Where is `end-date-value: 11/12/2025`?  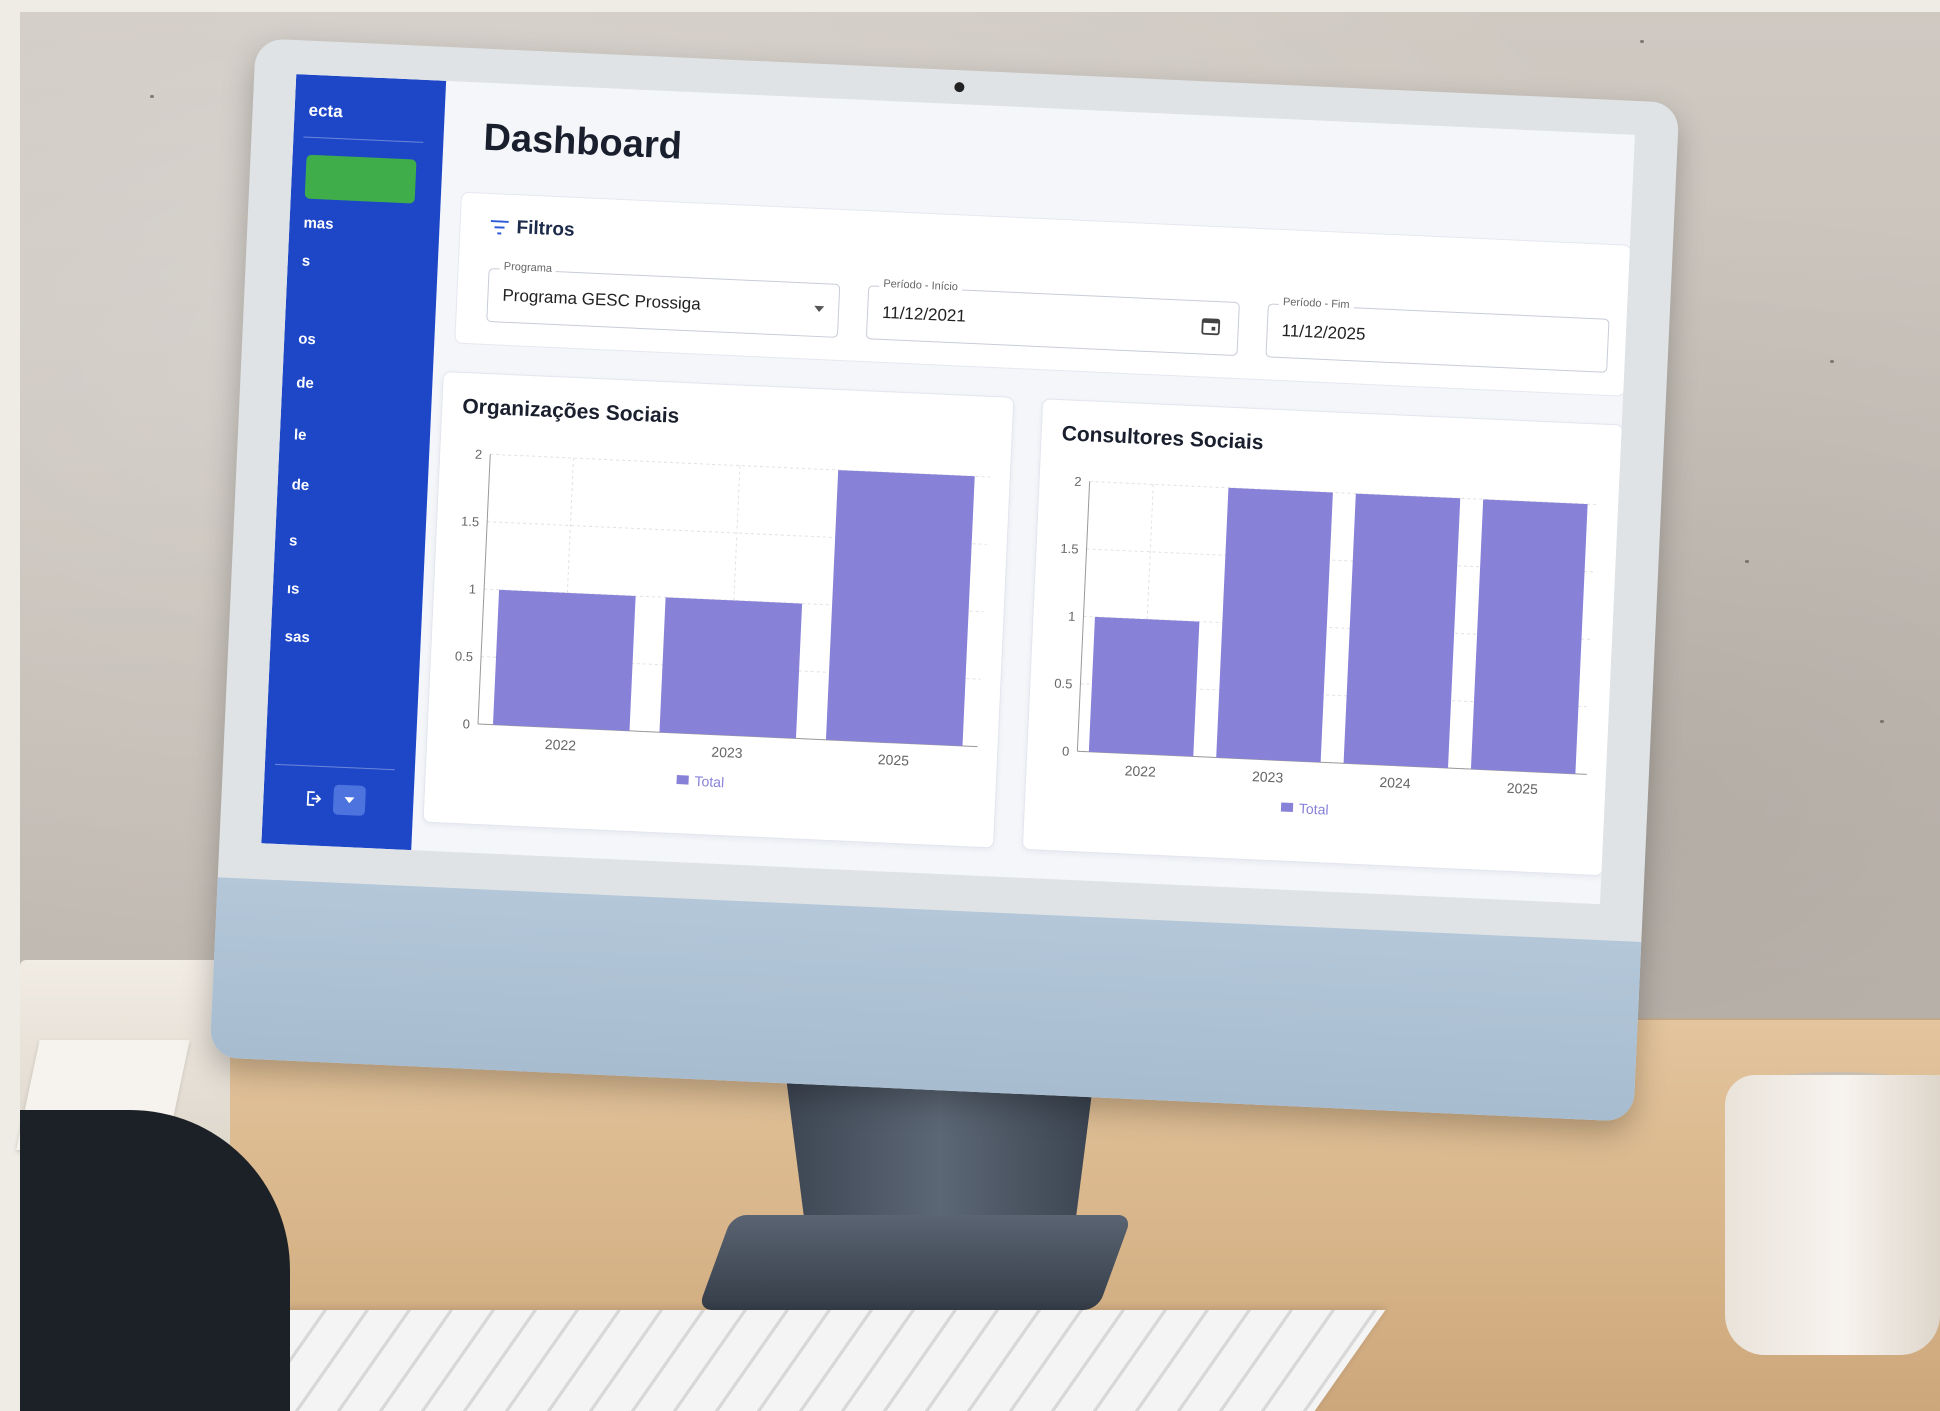
end-date-value: 11/12/2025 is located at coordinates (1323, 332).